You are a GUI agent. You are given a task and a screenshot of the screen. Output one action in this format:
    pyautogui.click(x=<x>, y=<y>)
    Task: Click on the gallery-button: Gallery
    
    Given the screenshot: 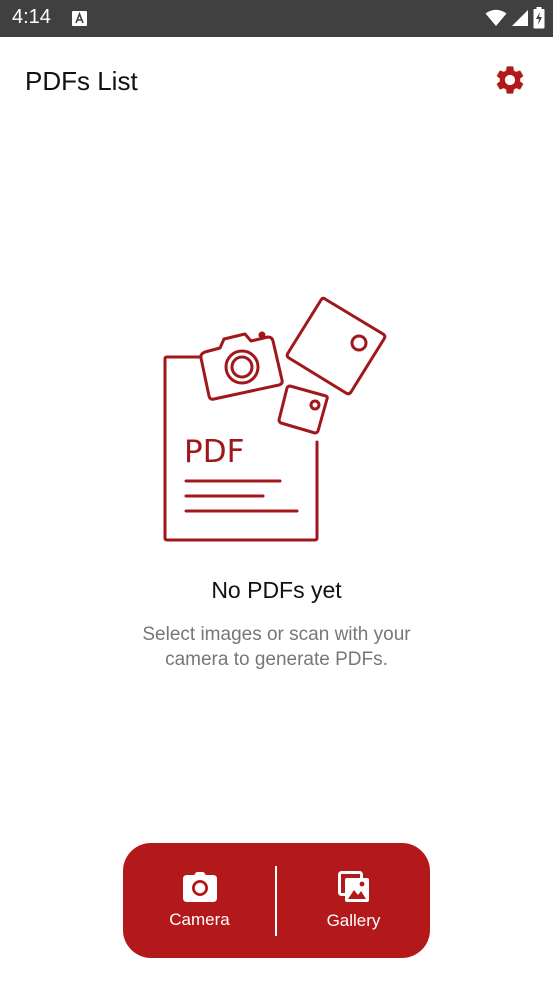 What is the action you would take?
    pyautogui.click(x=353, y=900)
    